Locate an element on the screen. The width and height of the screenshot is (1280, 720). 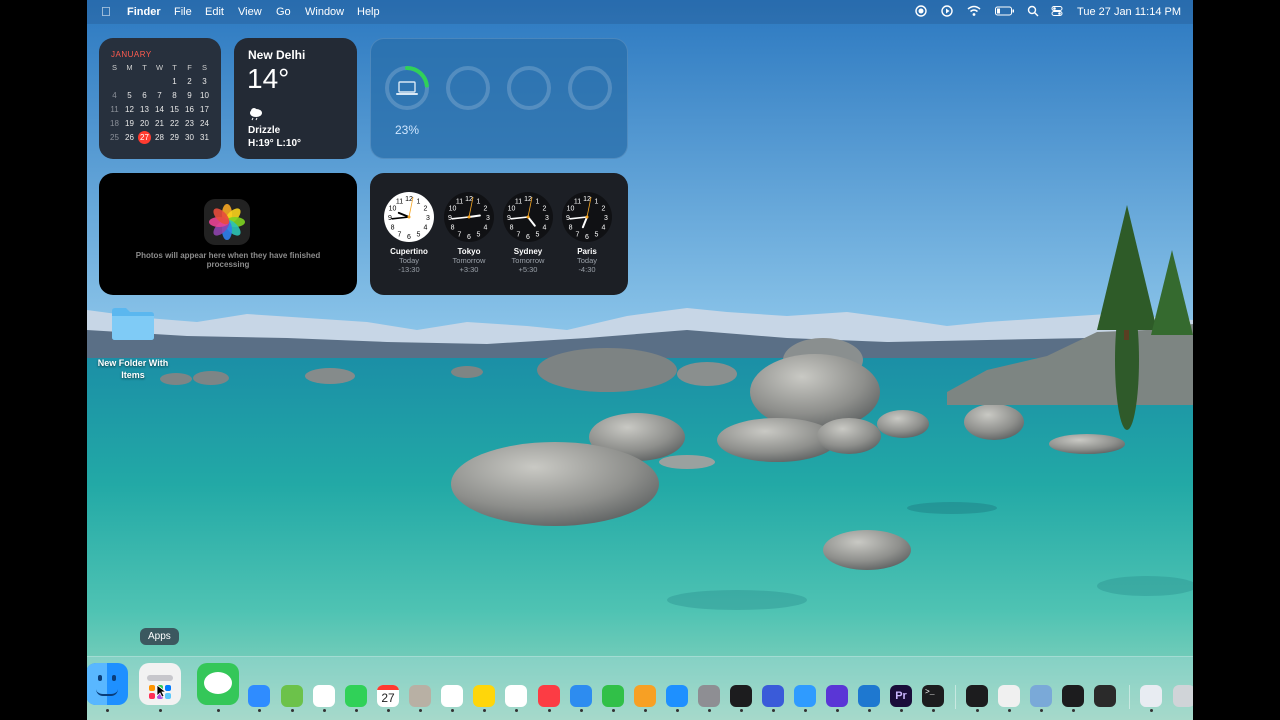
downloads-icon is located at coordinates (1151, 696).